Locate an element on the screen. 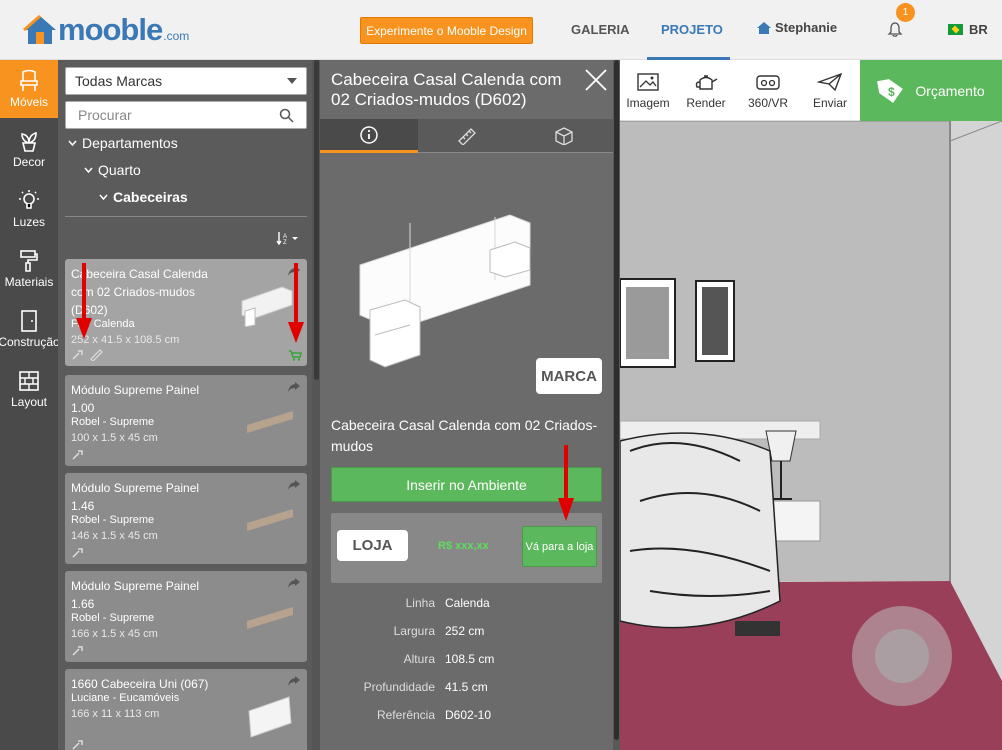  notification-badge: 1 is located at coordinates (905, 12).